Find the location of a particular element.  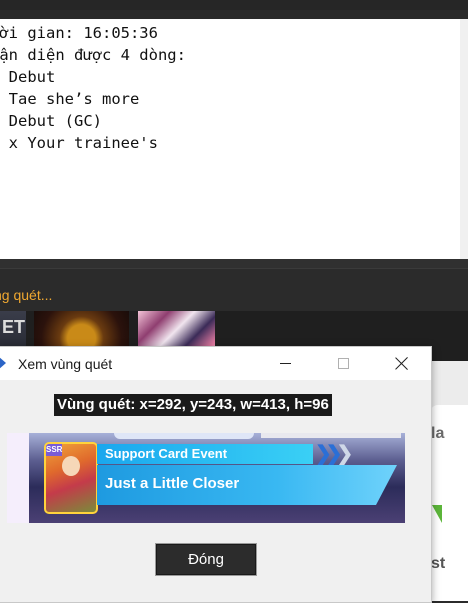

close-button: Đóng is located at coordinates (206, 559).